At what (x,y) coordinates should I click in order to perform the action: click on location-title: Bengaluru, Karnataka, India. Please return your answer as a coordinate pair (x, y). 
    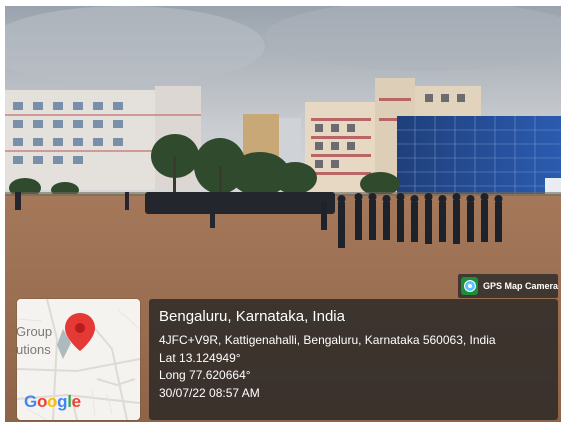
    Looking at the image, I should click on (252, 316).